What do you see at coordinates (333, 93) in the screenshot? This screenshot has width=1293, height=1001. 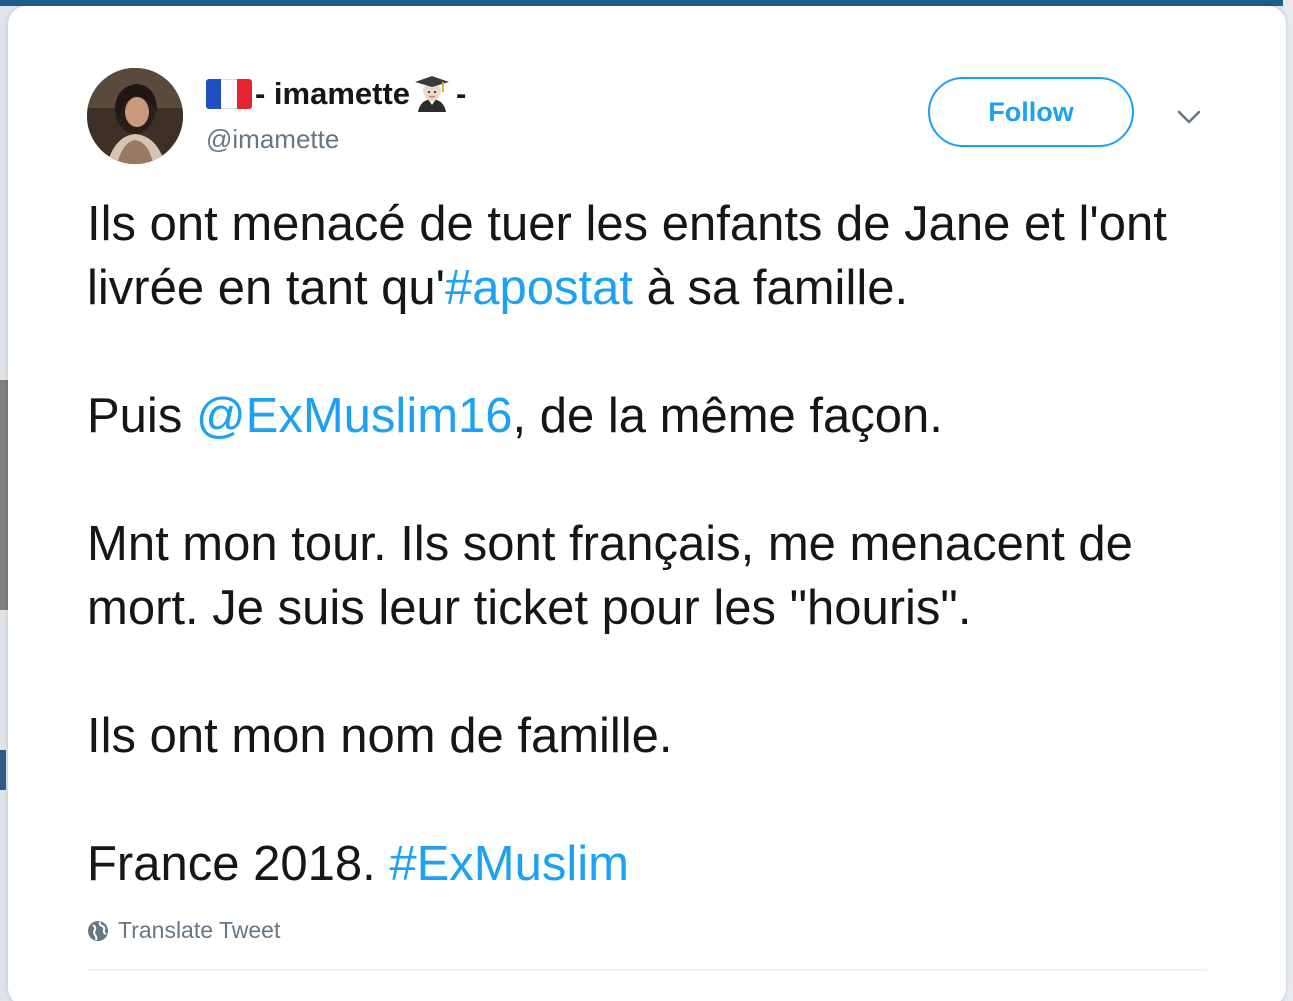 I see `author-name-text: - imamette` at bounding box center [333, 93].